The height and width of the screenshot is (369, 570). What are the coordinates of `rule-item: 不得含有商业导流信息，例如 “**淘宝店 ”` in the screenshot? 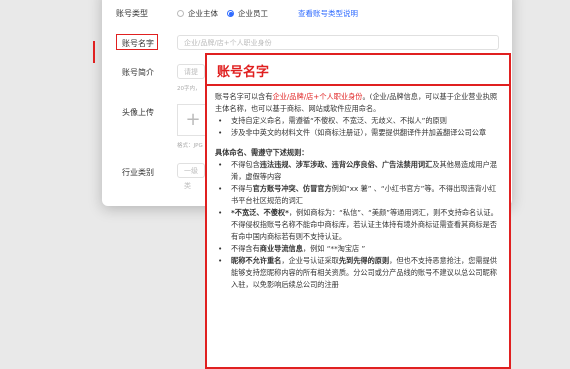 It's located at (358, 249).